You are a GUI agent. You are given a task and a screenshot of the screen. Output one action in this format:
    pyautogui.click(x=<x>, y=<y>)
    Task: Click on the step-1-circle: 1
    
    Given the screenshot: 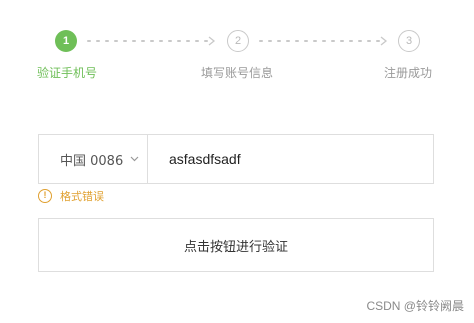 What is the action you would take?
    pyautogui.click(x=66, y=41)
    